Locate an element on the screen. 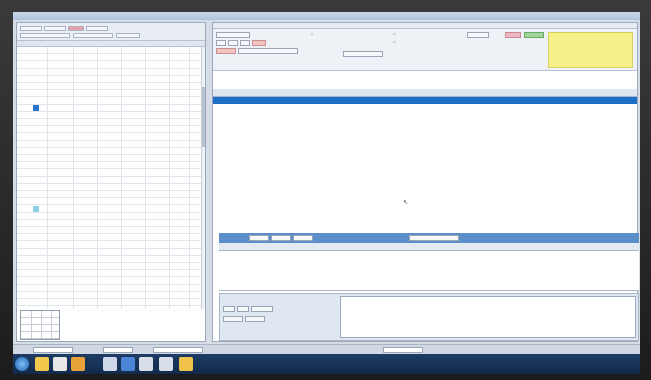 This screenshot has height=380, width=651. toolbar-option-radio: ○ is located at coordinates (312, 34).